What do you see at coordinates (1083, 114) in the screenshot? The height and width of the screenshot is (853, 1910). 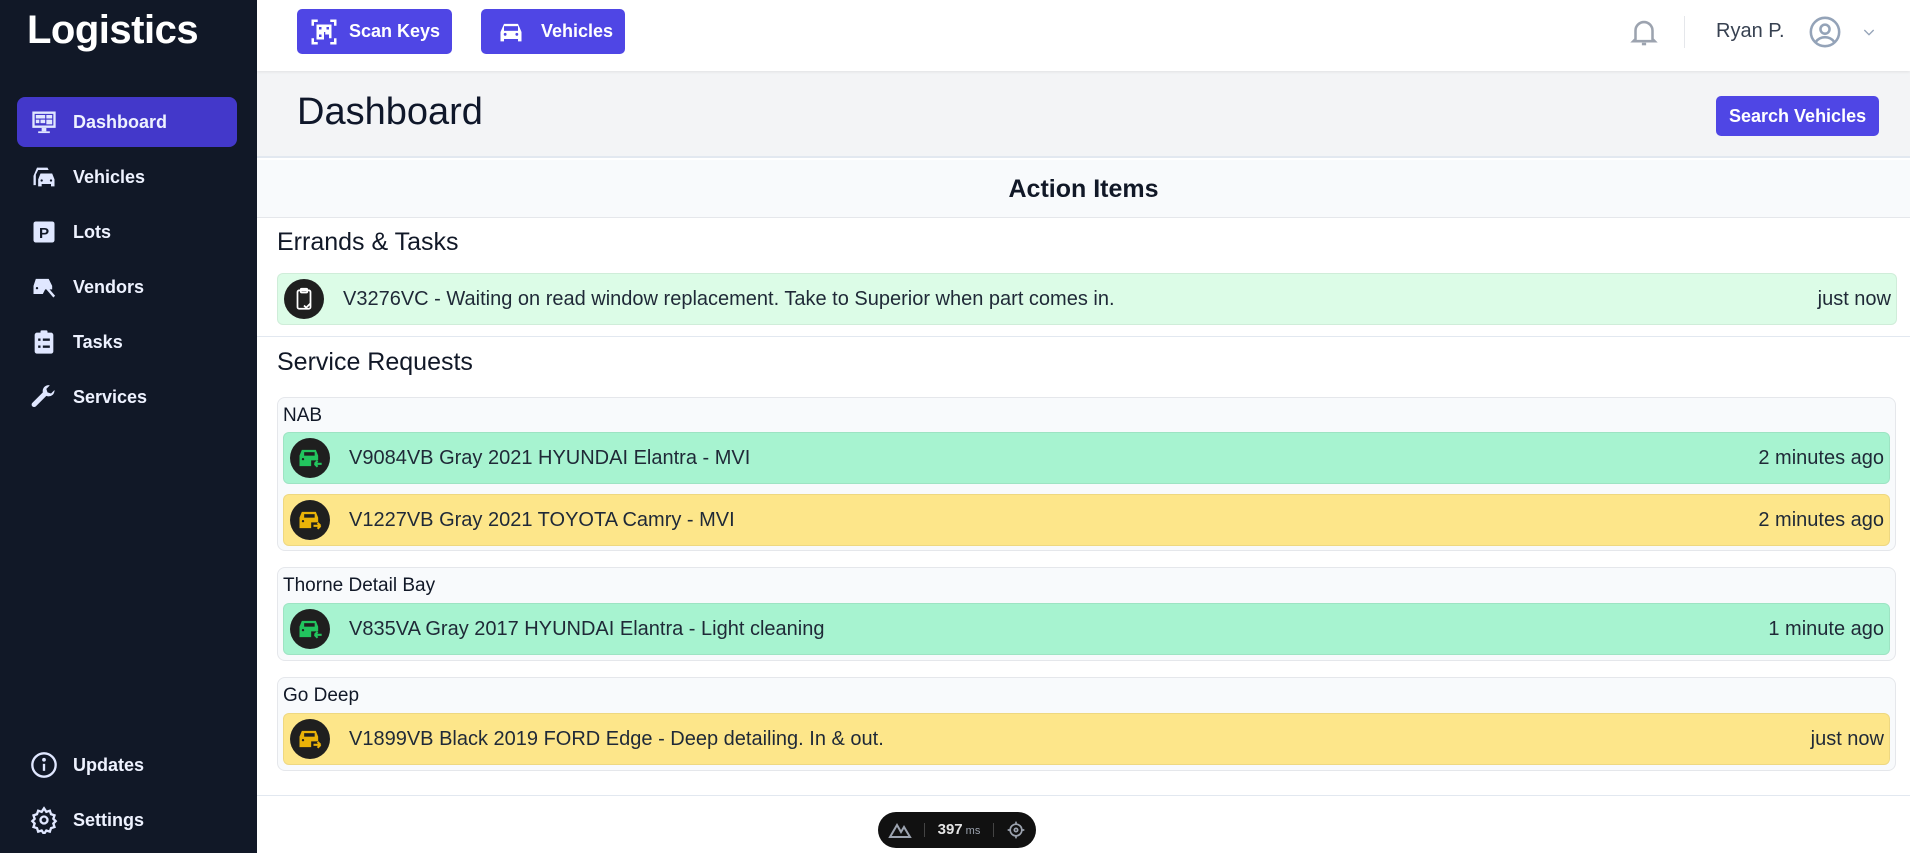 I see `page-header: Dashboard Search Vehicles` at bounding box center [1083, 114].